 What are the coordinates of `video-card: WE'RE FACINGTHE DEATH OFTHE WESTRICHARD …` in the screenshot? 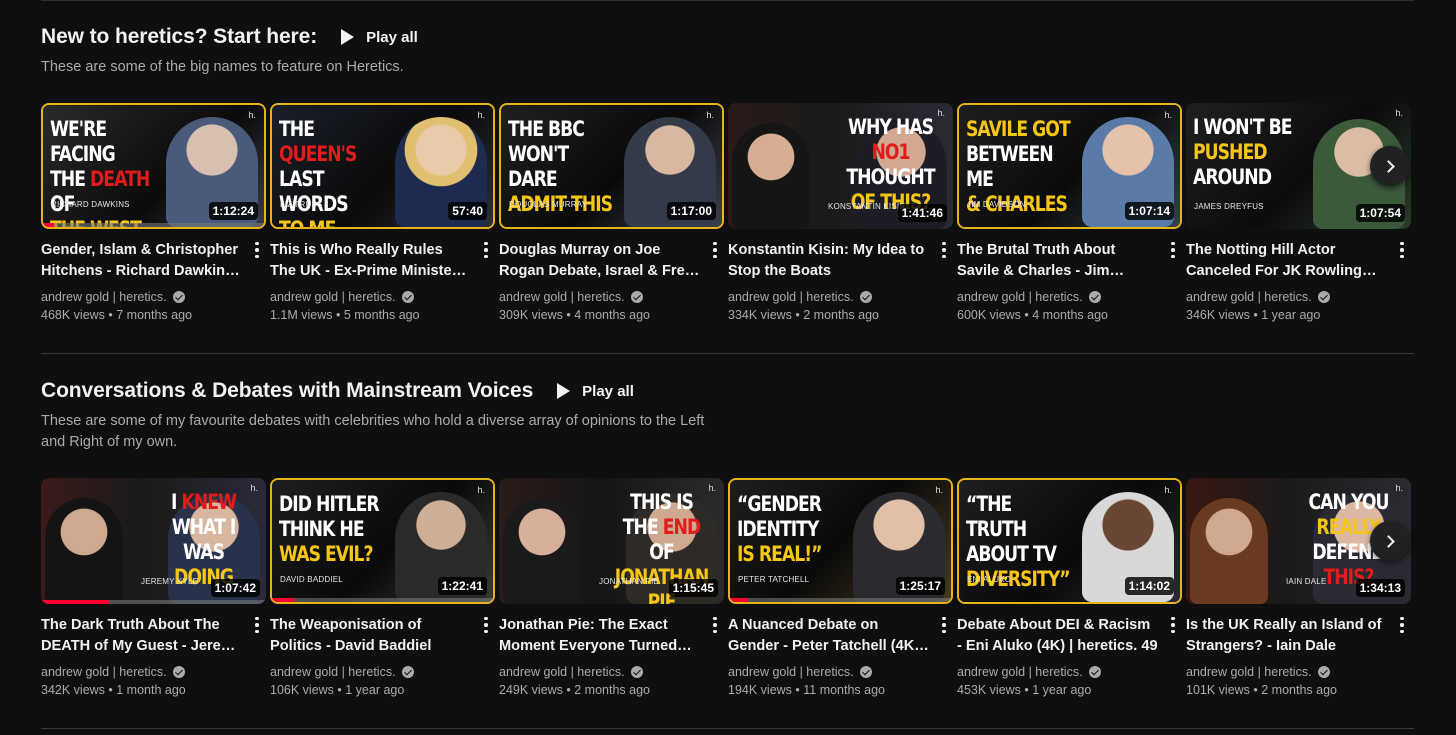 It's located at (153, 212).